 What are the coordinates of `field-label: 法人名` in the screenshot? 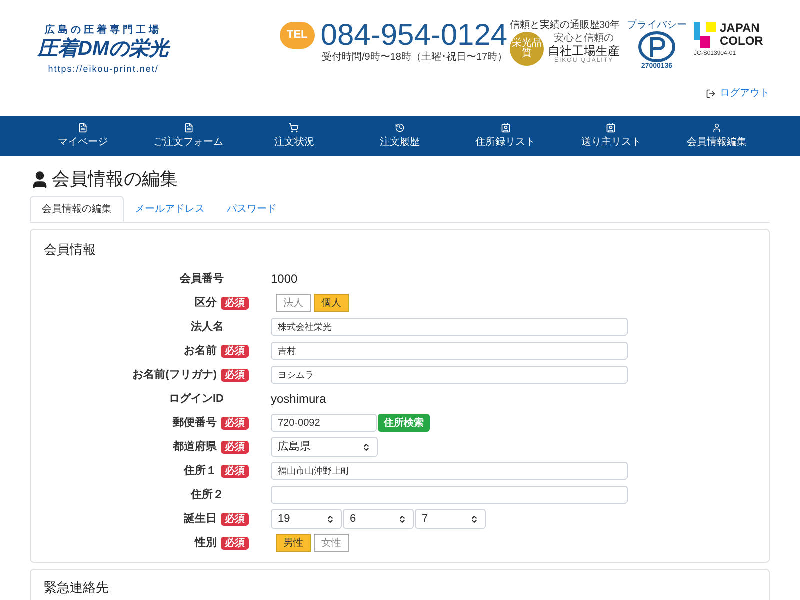 It's located at (207, 327).